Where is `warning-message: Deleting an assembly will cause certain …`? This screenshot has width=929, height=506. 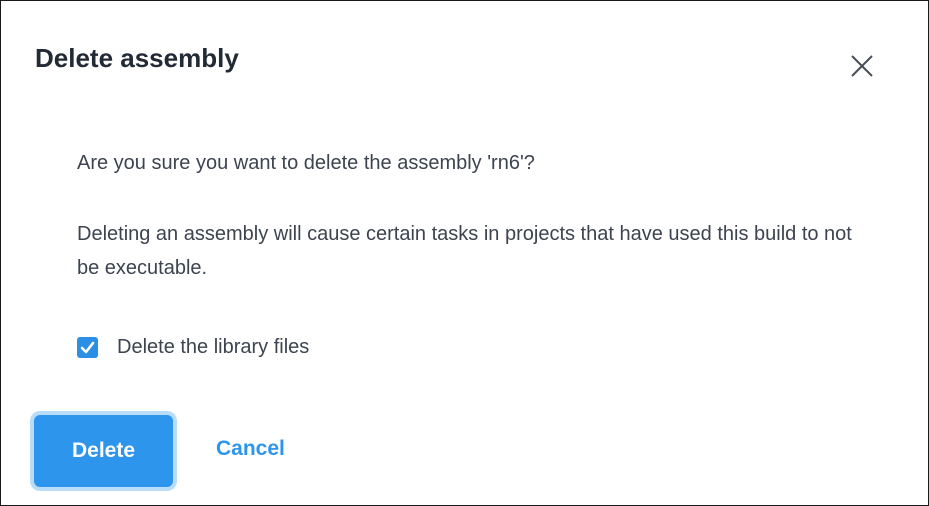 warning-message: Deleting an assembly will cause certain … is located at coordinates (464, 251).